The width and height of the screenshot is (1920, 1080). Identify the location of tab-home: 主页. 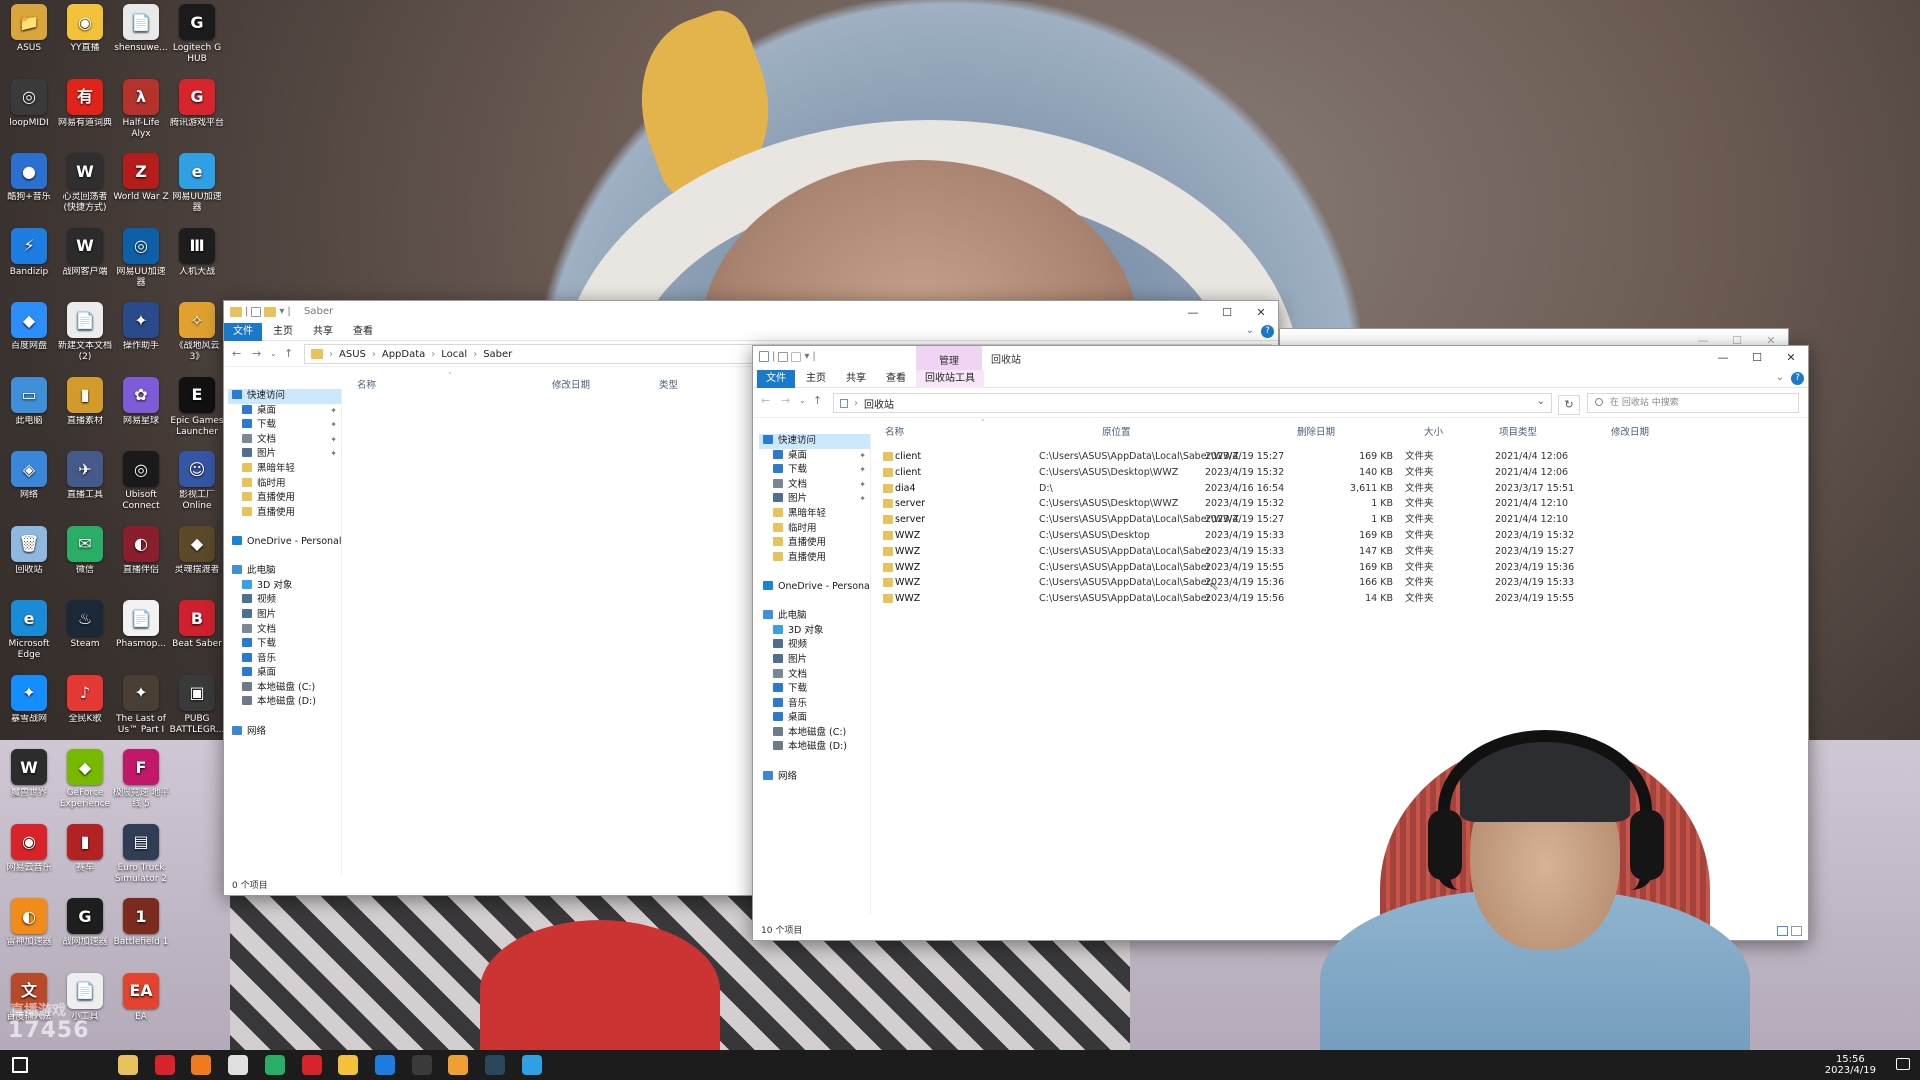
(283, 332).